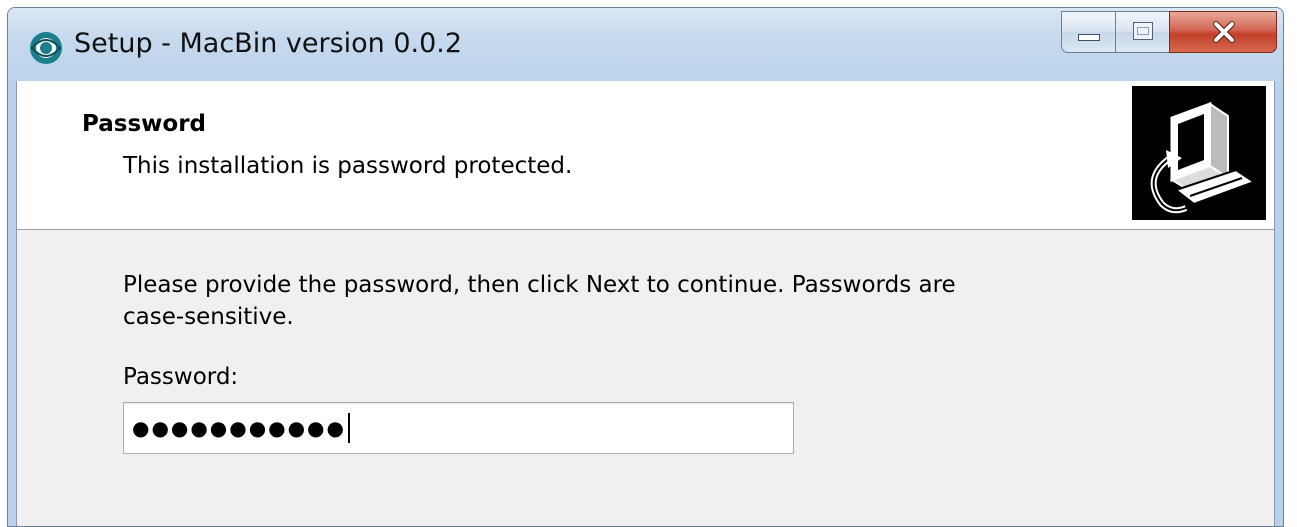  I want to click on maximize-button, so click(1142, 32).